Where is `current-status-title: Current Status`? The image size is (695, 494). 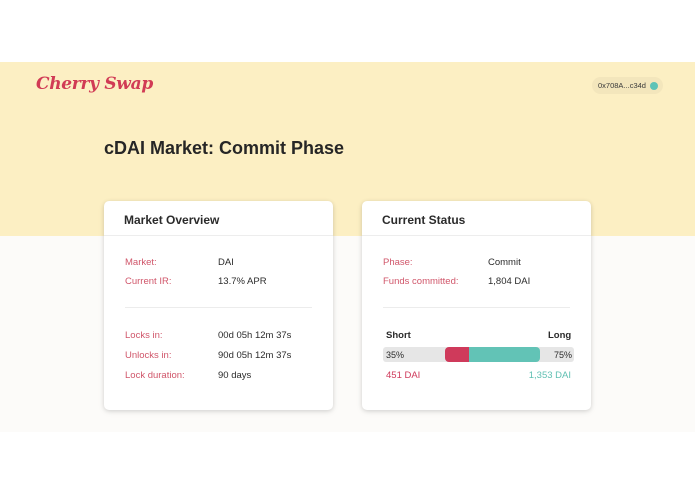 current-status-title: Current Status is located at coordinates (476, 218).